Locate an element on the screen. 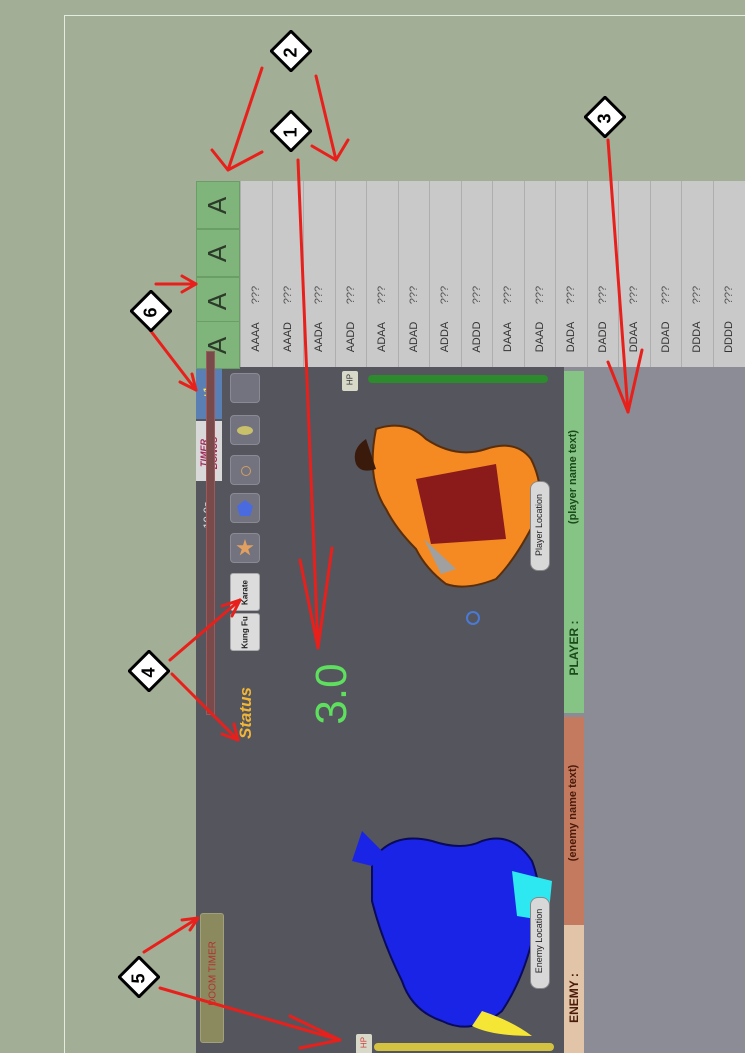 This screenshot has width=745, height=1053. marker-6: 6 is located at coordinates (151, 311).